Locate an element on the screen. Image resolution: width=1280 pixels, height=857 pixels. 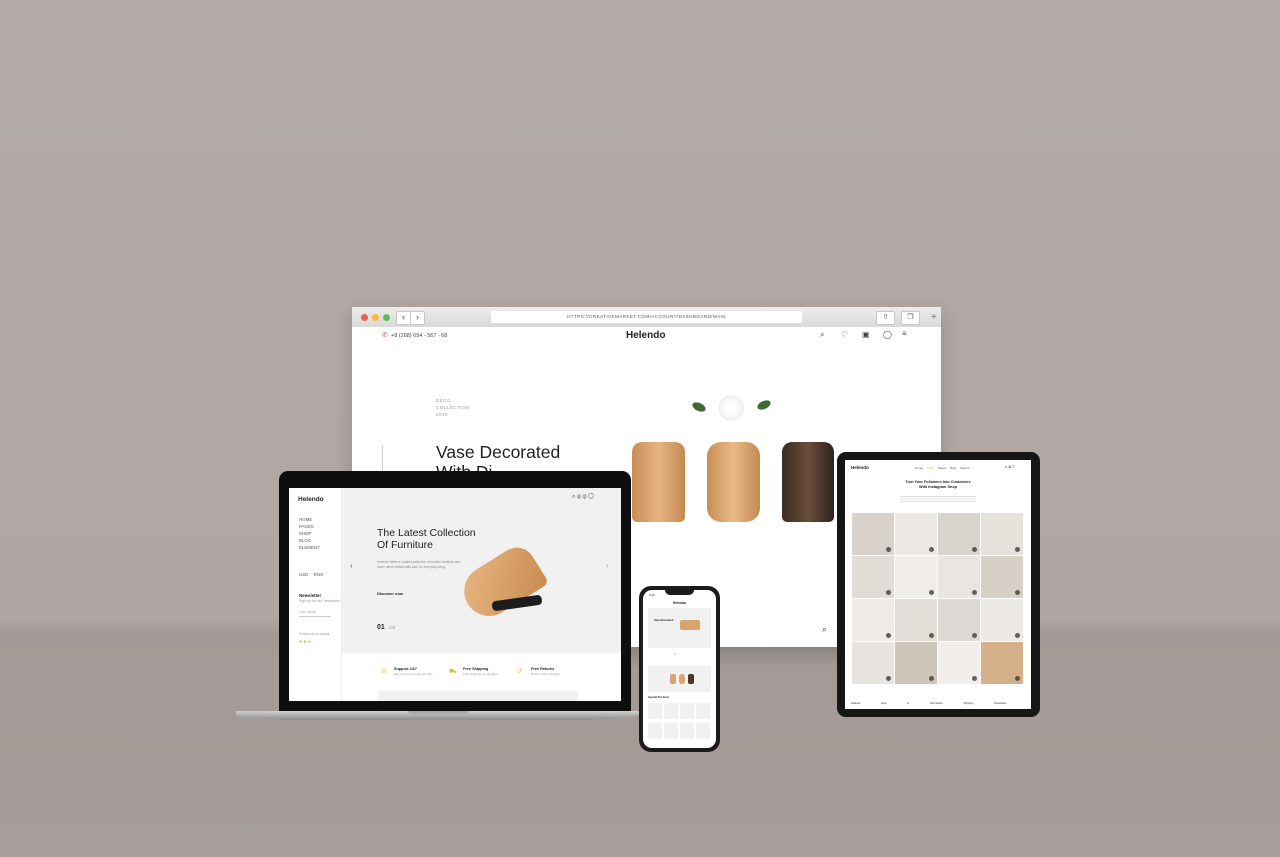
newsletter-text: Sign up for our newsletter is located at coordinates (319, 601).